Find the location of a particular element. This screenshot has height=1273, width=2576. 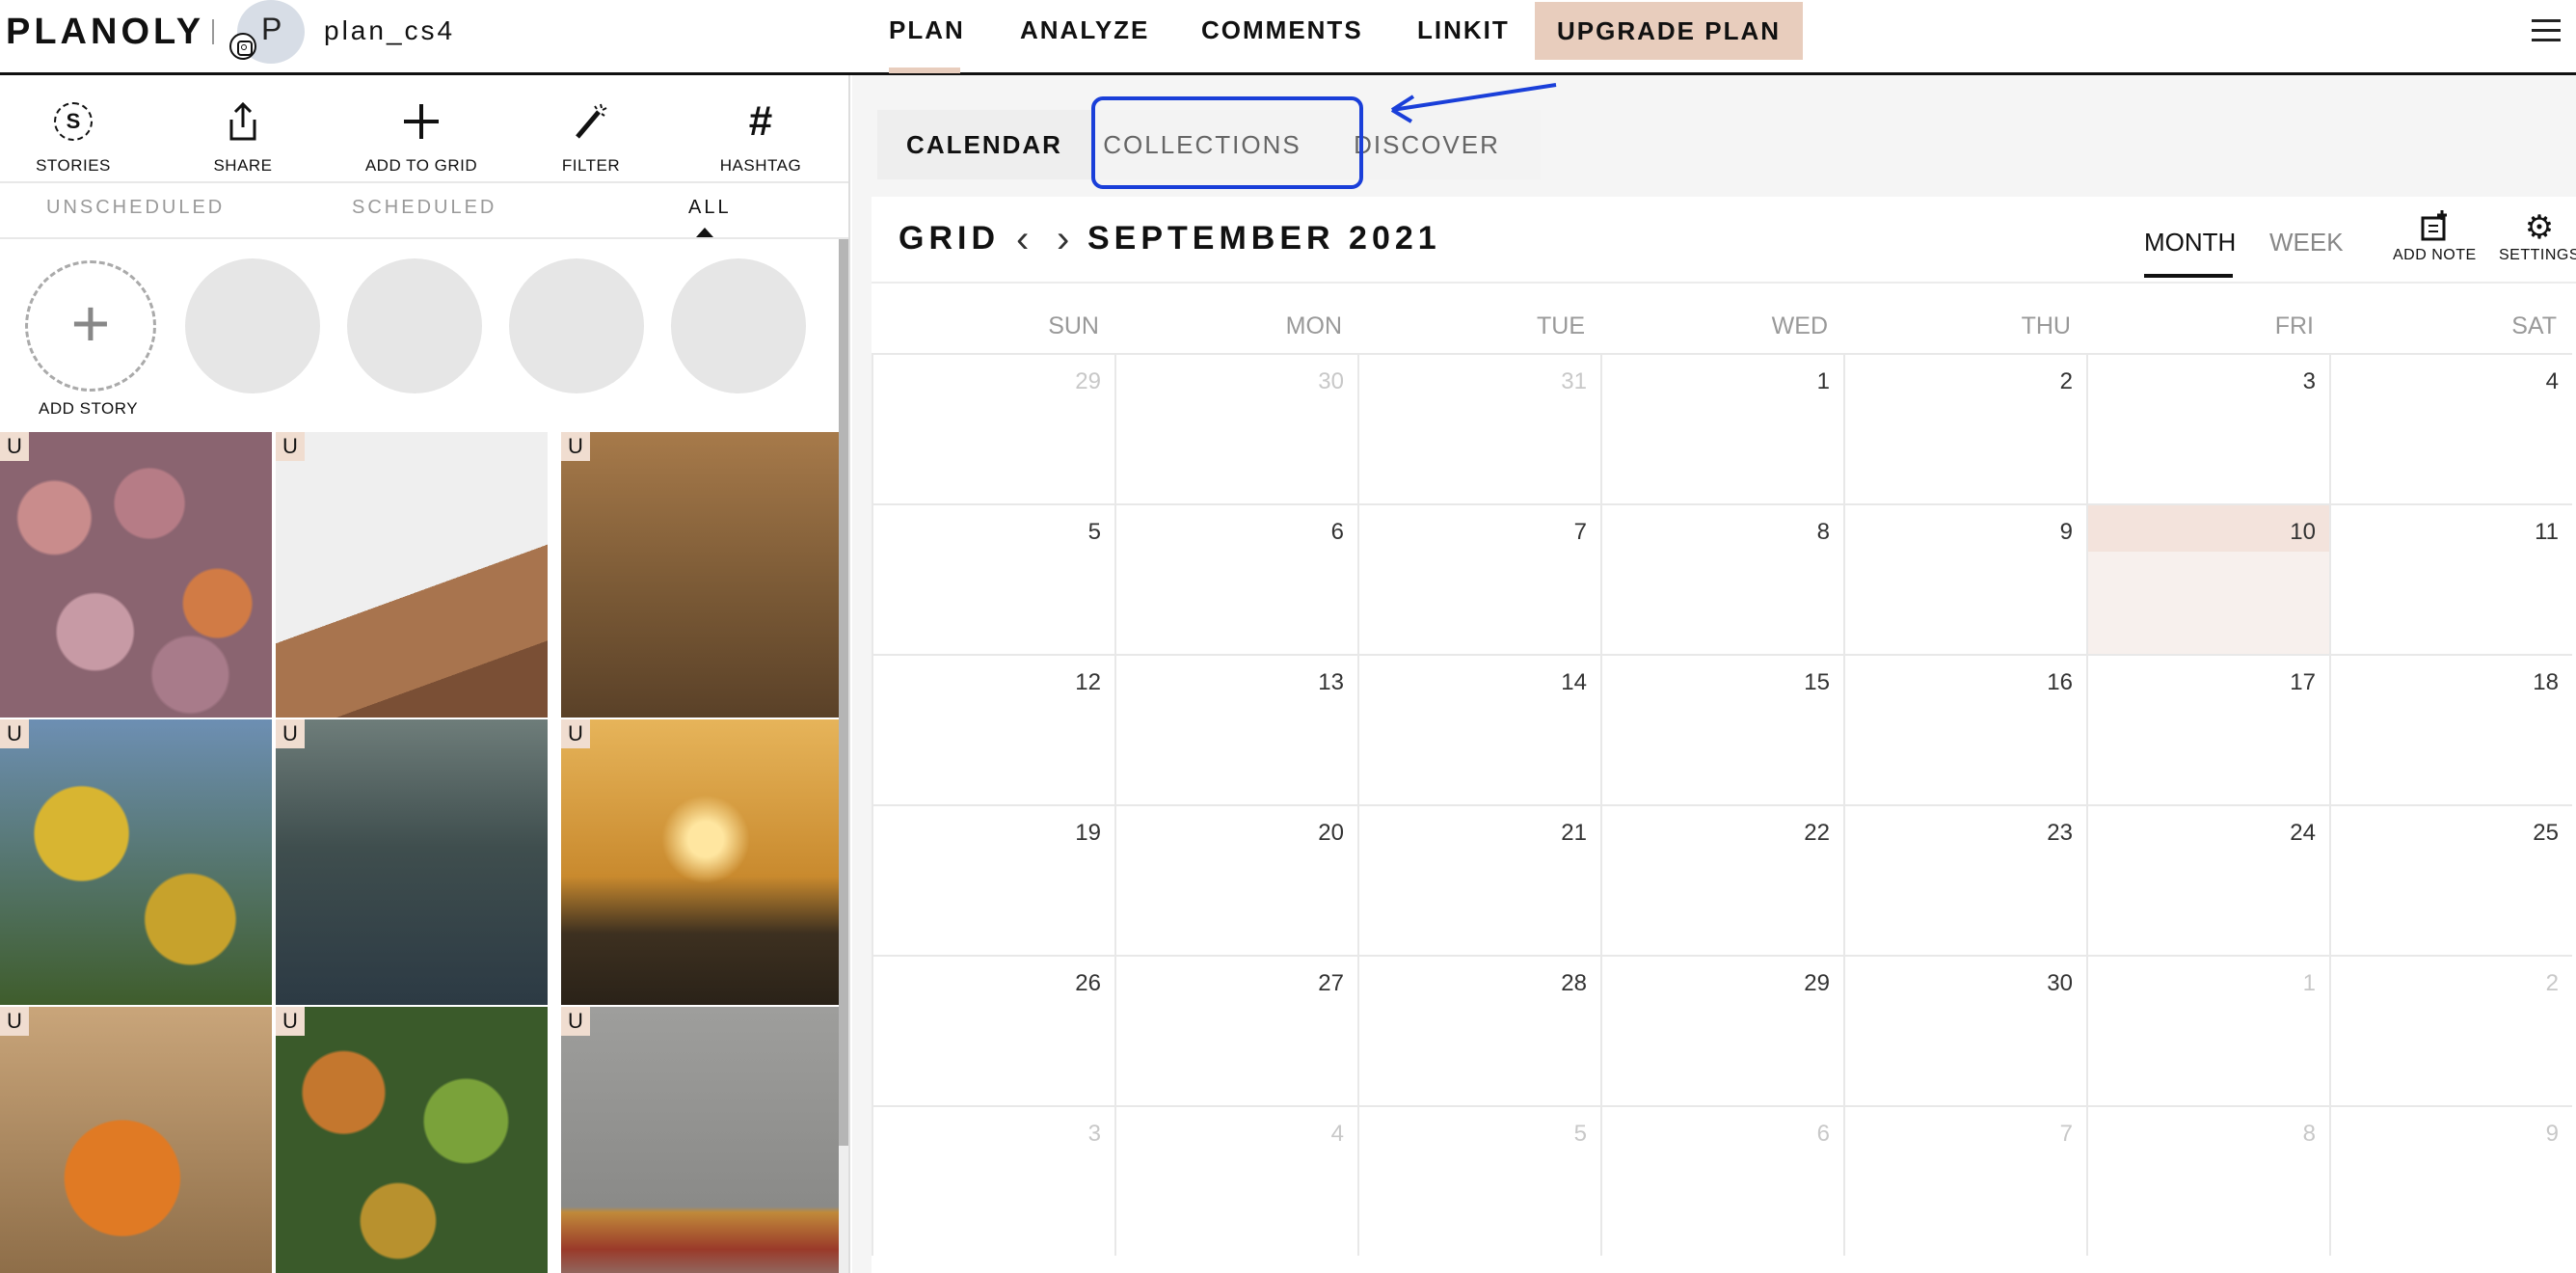

calendar-day-cell: 31 is located at coordinates (1478, 428).